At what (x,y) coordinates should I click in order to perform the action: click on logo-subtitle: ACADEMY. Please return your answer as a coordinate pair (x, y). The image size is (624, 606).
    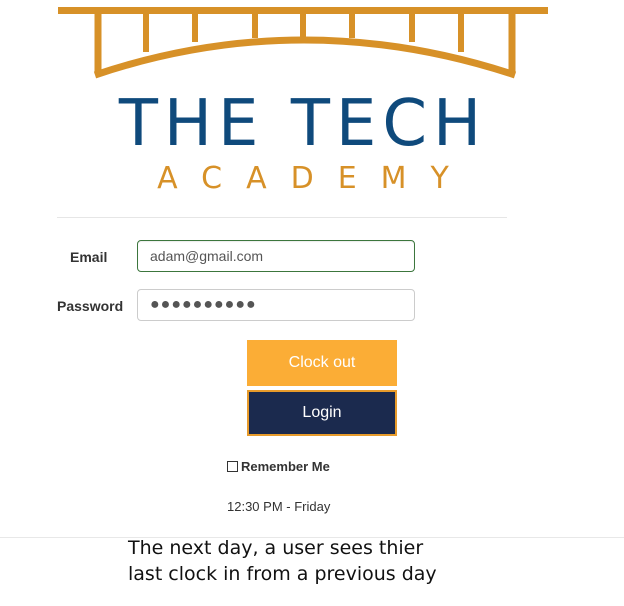
    Looking at the image, I should click on (315, 178).